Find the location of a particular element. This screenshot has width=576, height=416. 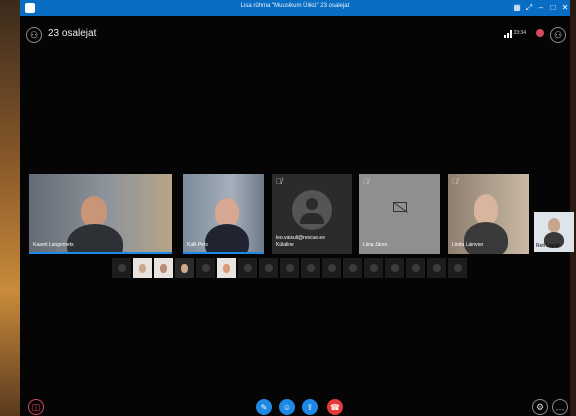

participants-icon: ⚇ is located at coordinates (34, 35).